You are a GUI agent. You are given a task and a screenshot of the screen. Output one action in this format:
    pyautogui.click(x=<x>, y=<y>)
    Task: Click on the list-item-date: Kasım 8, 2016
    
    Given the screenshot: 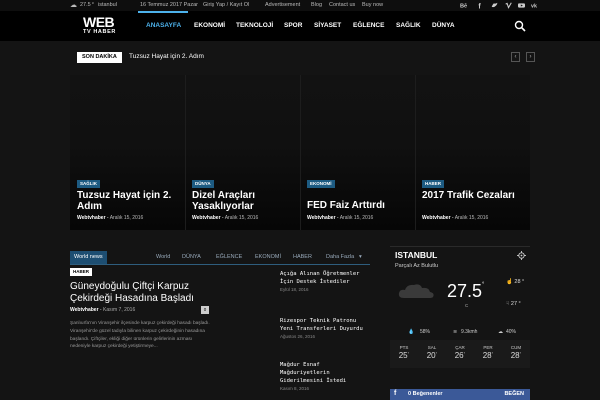 What is the action you would take?
    pyautogui.click(x=295, y=388)
    